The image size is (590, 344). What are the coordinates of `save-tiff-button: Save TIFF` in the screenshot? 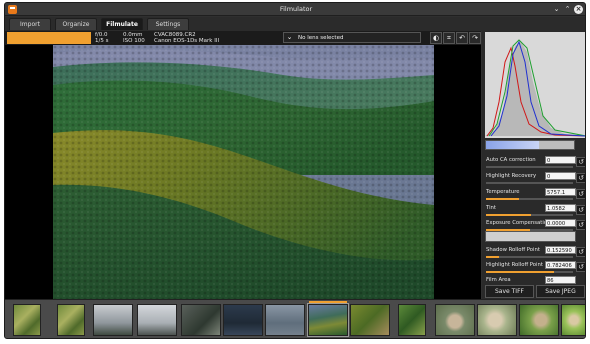 It's located at (509, 291).